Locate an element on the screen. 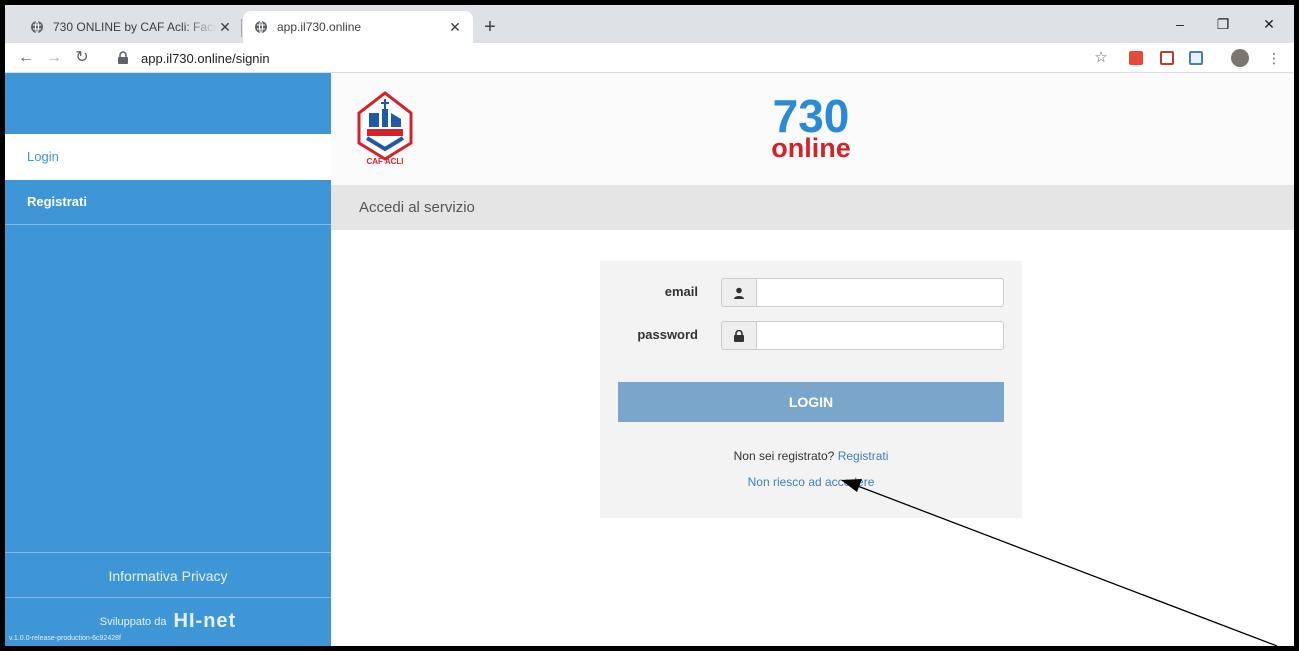  reload-icon: ↻ is located at coordinates (82, 58).